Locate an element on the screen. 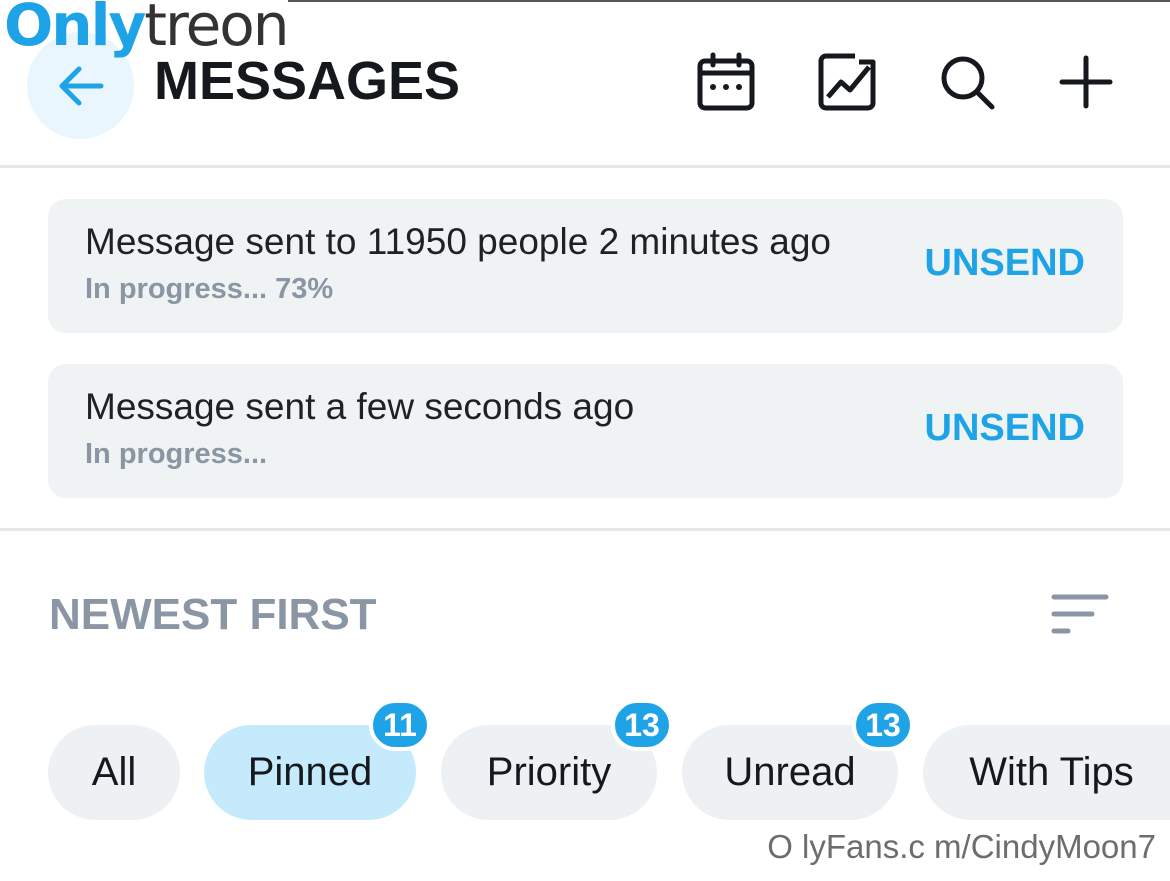  chip-label: Priority is located at coordinates (549, 772).